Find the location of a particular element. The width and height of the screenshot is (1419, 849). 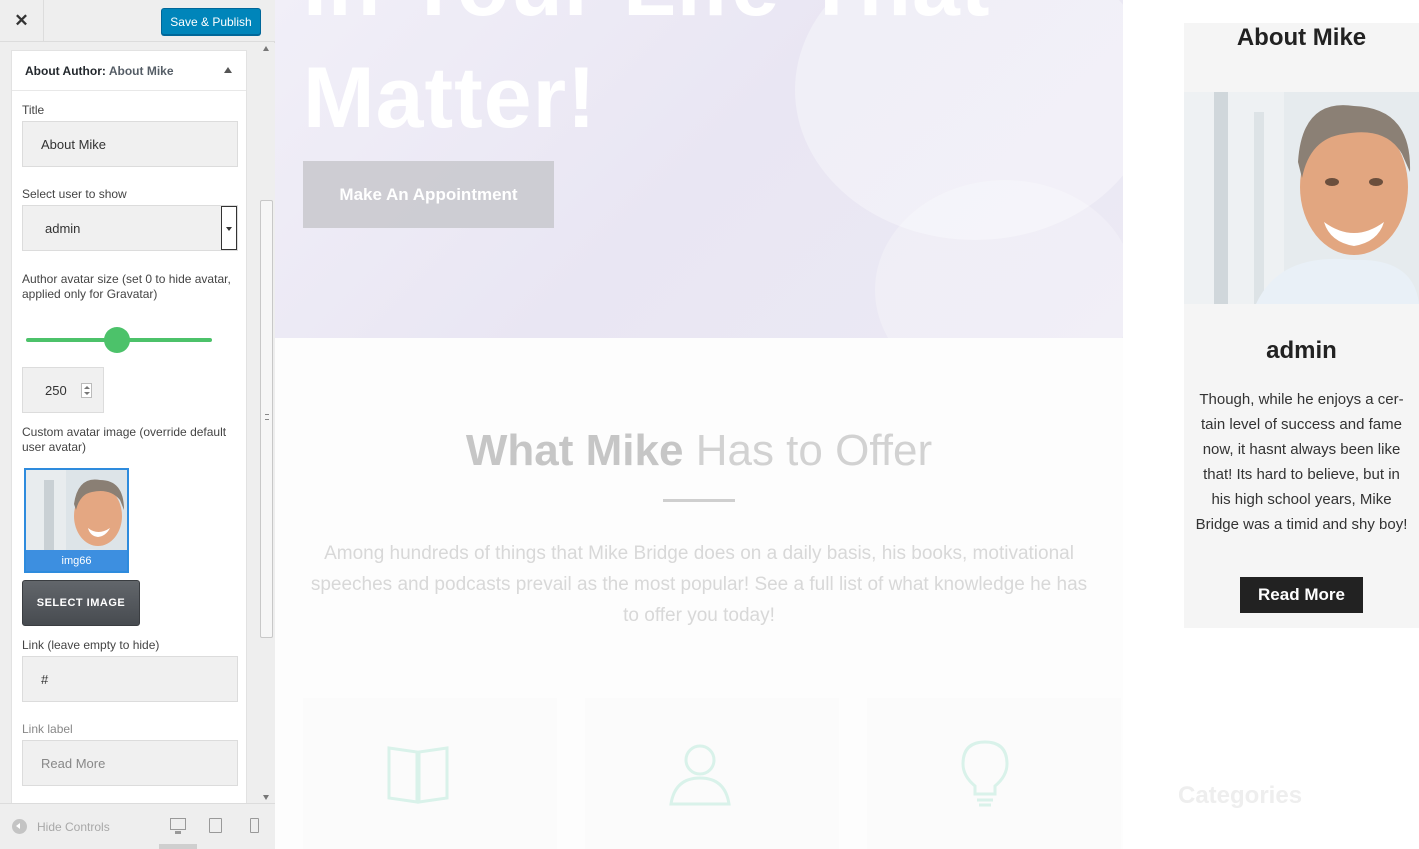

link-field-label: Link (leave empty to hide) is located at coordinates (91, 645).